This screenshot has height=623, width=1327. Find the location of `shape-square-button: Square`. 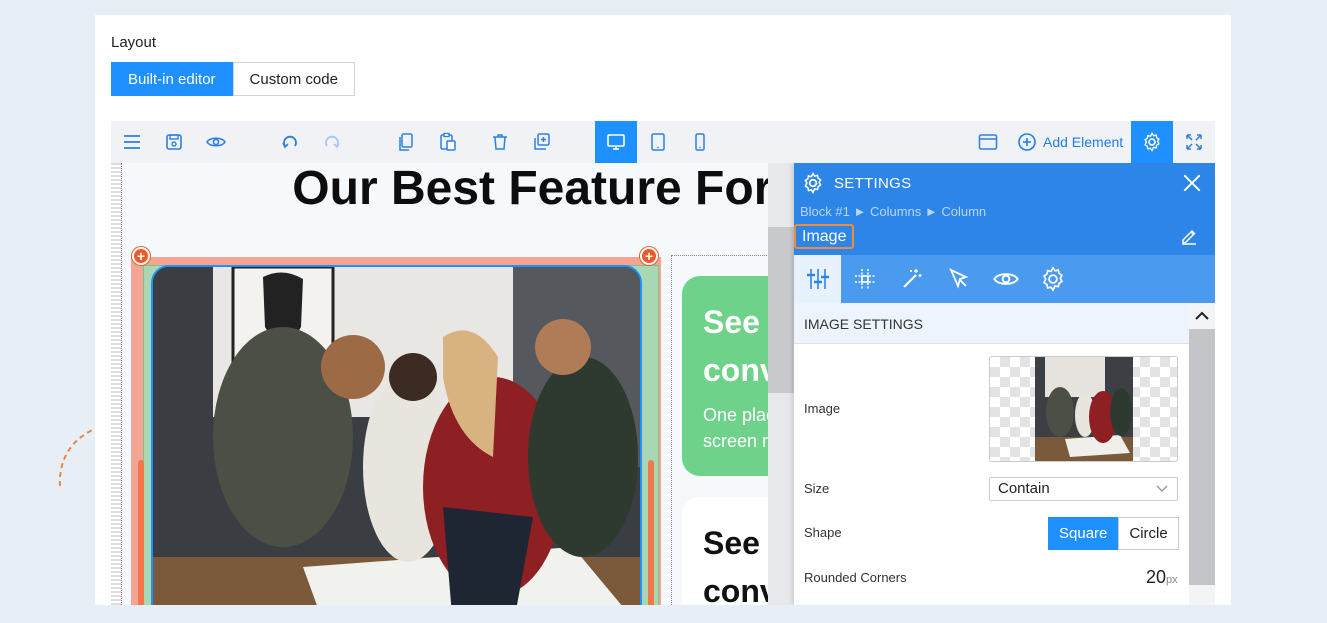

shape-square-button: Square is located at coordinates (1083, 533).